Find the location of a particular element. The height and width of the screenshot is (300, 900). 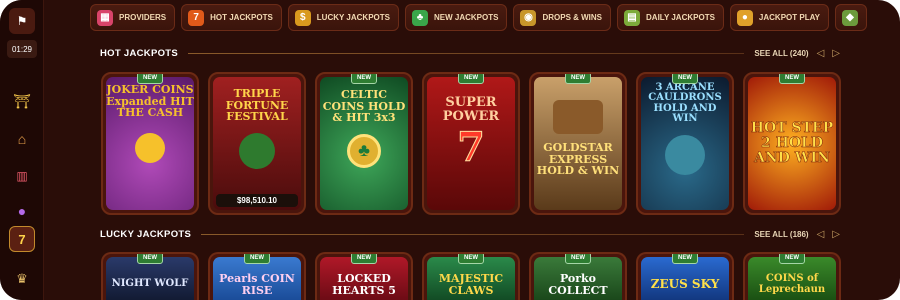

temple-icon: ⌂ is located at coordinates (22, 139).